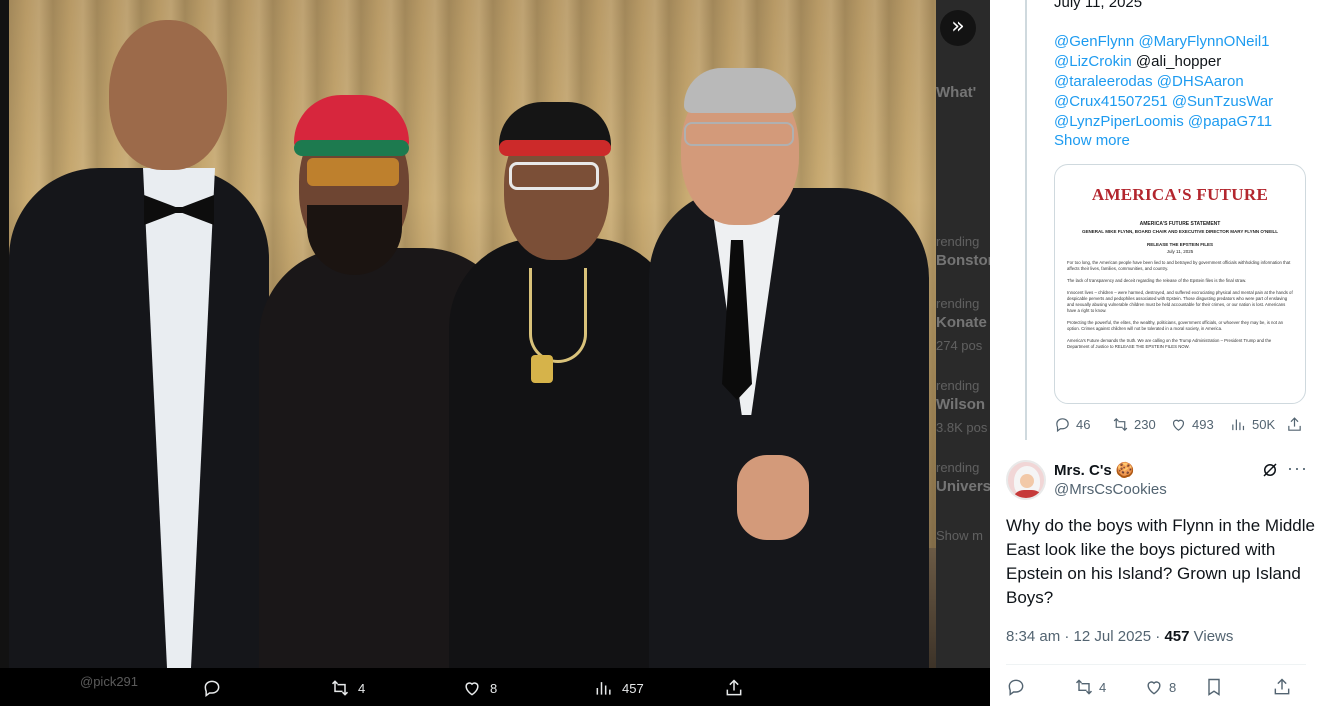 This screenshot has width=1332, height=706. I want to click on mention-link: @Crux41507251, so click(1111, 101).